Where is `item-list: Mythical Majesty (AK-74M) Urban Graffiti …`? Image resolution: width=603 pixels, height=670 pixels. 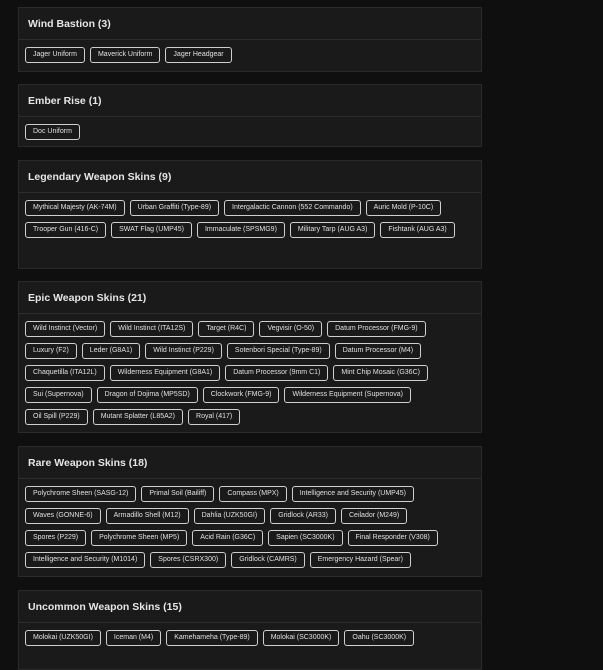 item-list: Mythical Majesty (AK-74M) Urban Graffiti … is located at coordinates (250, 218).